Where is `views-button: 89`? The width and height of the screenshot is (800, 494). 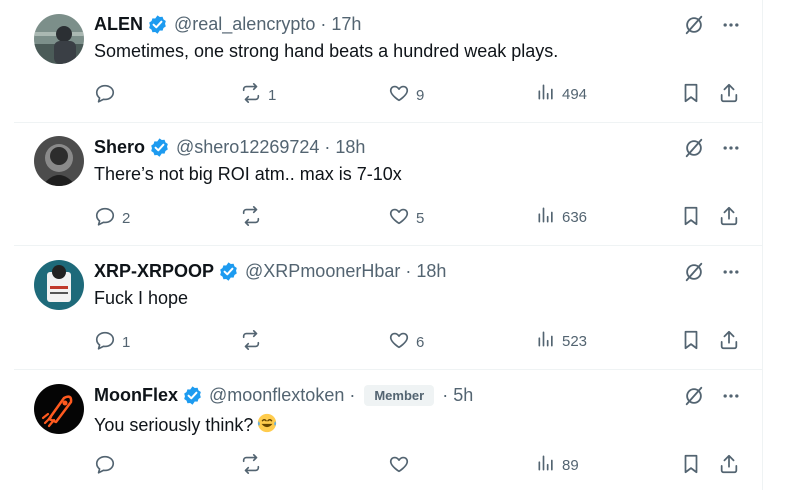 views-button: 89 is located at coordinates (557, 465).